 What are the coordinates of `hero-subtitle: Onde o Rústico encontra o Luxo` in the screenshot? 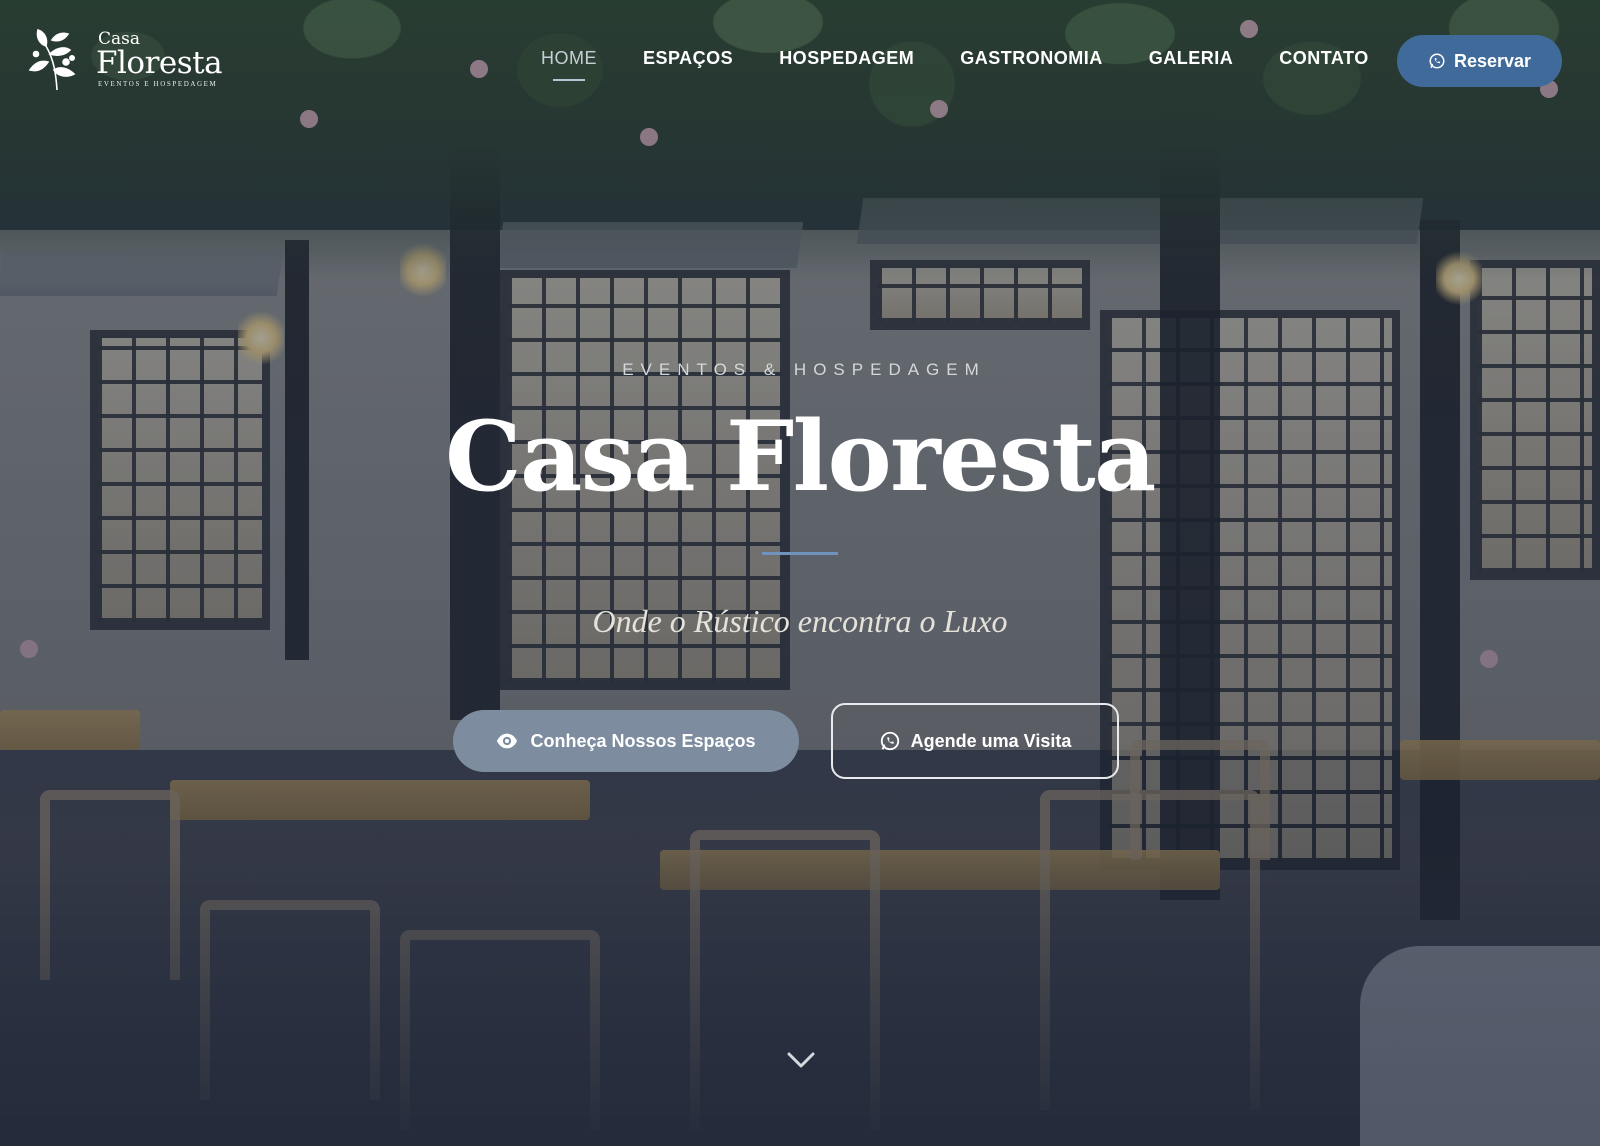 It's located at (800, 620).